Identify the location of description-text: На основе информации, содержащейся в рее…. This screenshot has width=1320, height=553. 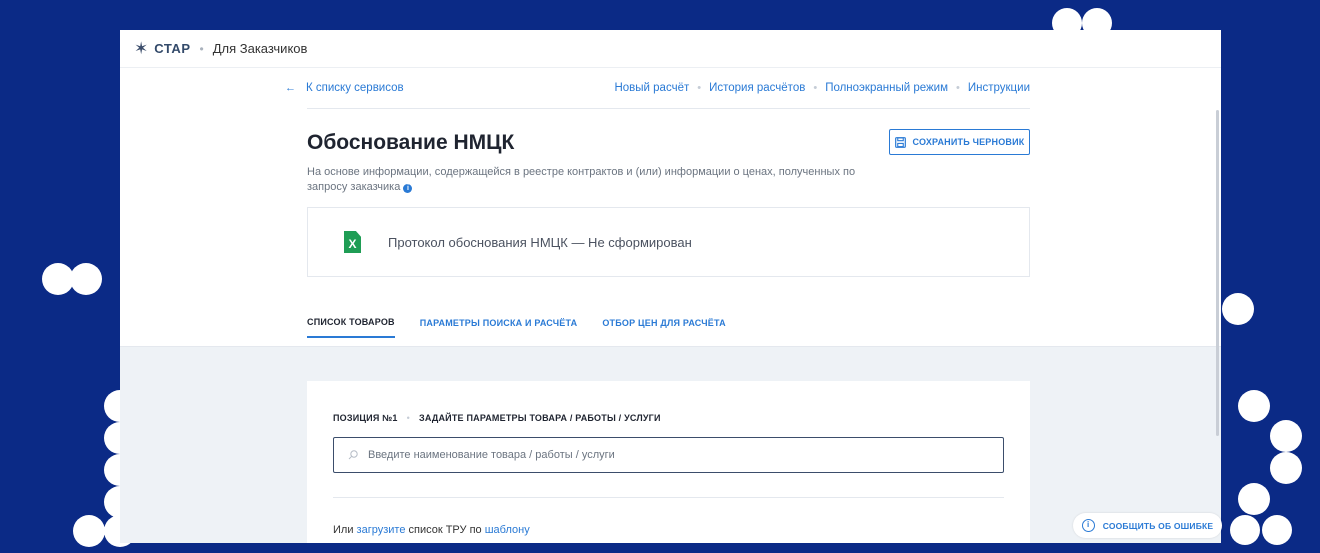
(581, 179).